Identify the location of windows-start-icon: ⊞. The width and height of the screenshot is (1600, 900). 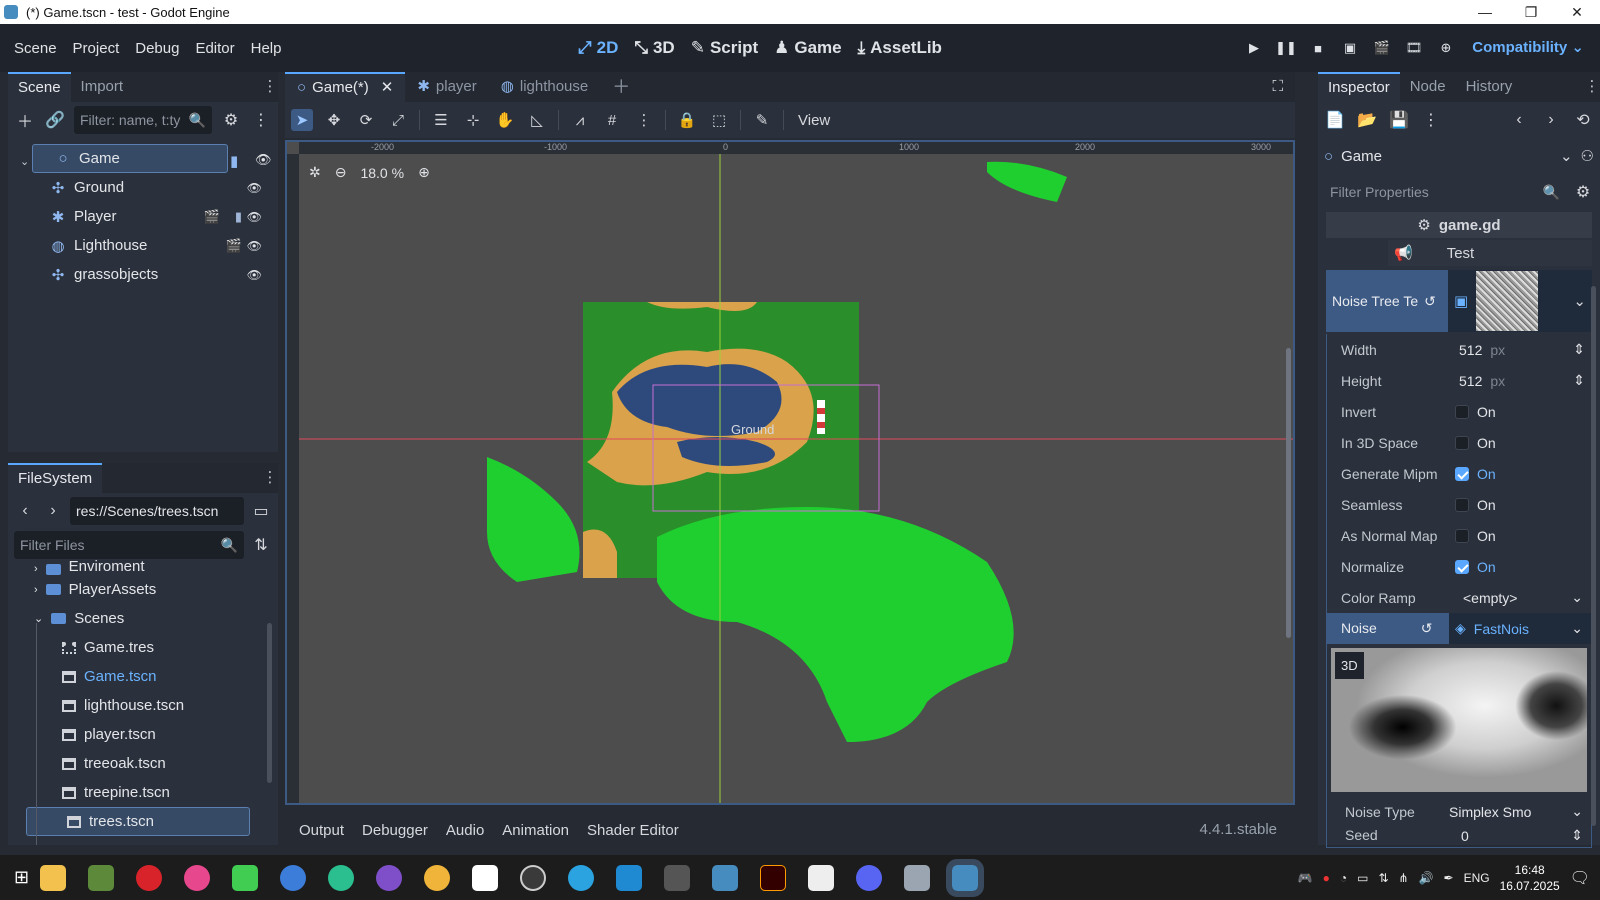
(21, 877).